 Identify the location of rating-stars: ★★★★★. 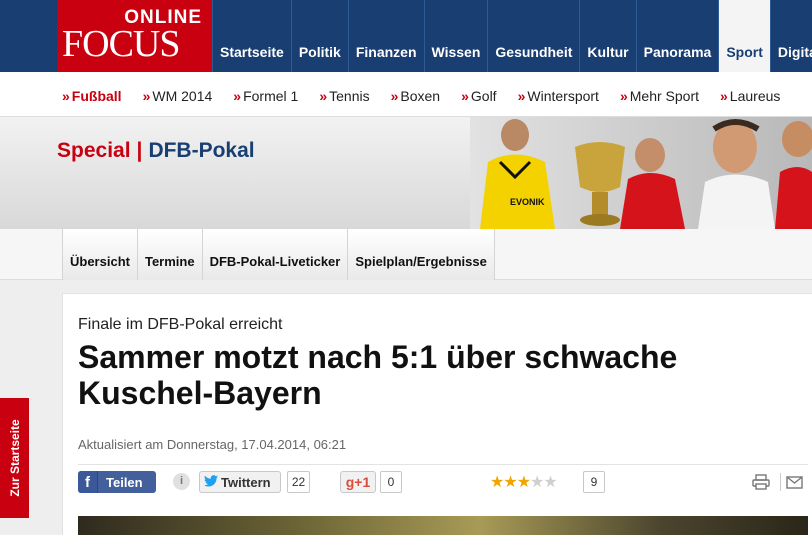
(524, 482).